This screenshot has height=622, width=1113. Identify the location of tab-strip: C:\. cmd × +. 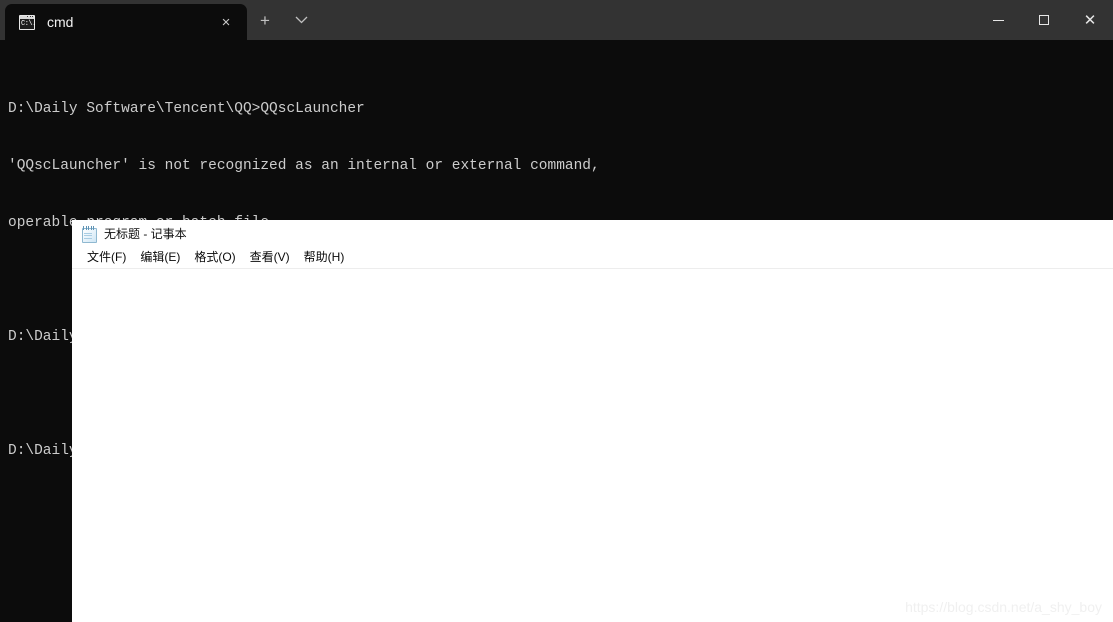
(159, 20).